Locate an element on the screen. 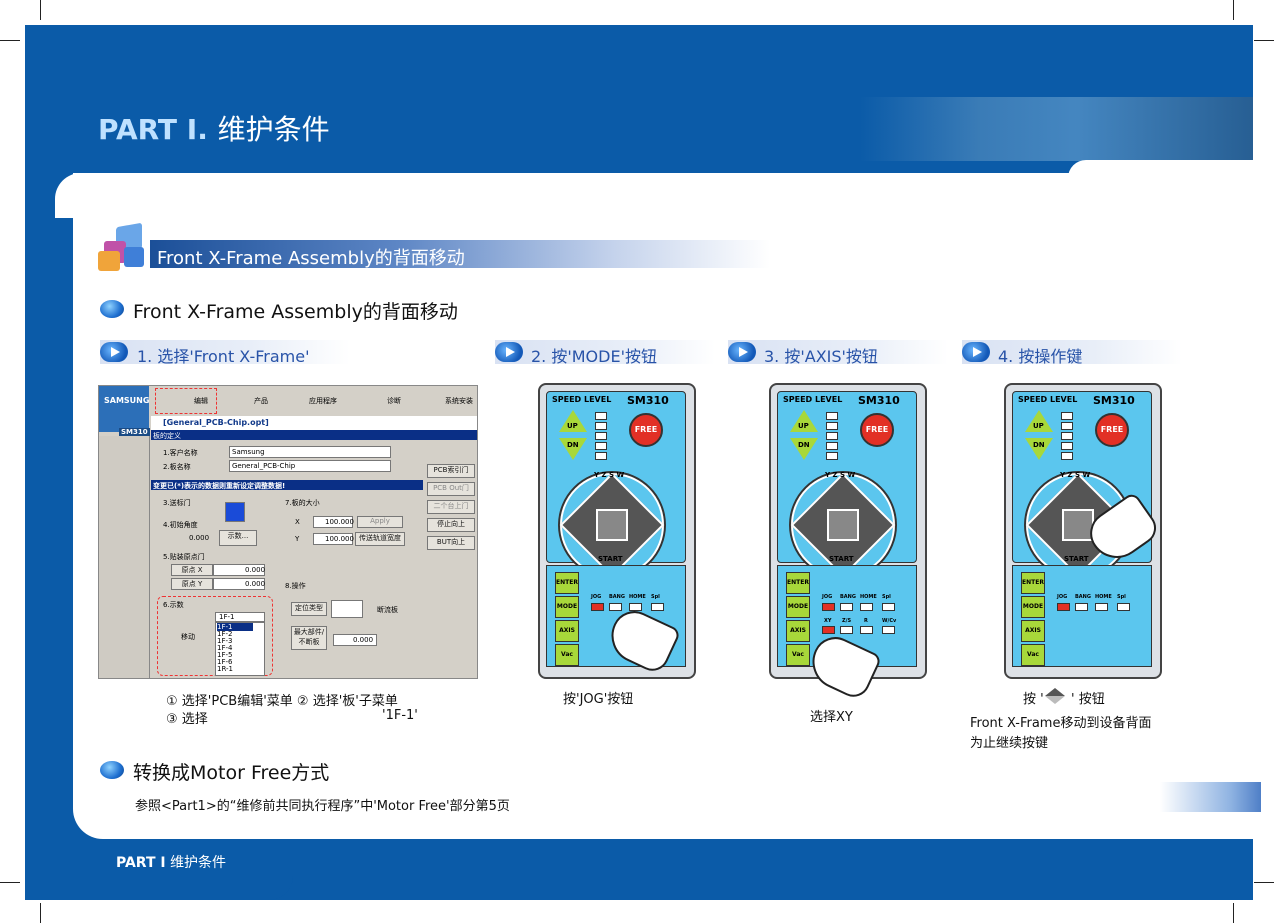 This screenshot has width=1274, height=923. step-4-label: 4. 按操作键 is located at coordinates (1040, 356).